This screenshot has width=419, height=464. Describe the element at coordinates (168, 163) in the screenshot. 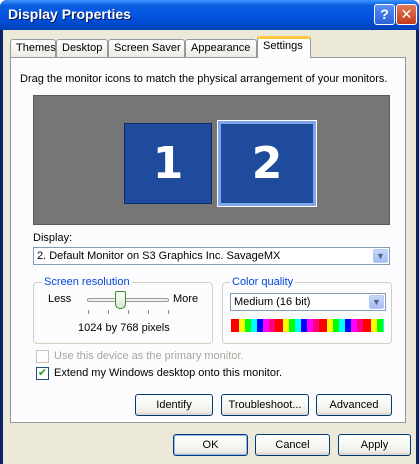

I see `monitor-1-icon: 1` at that location.